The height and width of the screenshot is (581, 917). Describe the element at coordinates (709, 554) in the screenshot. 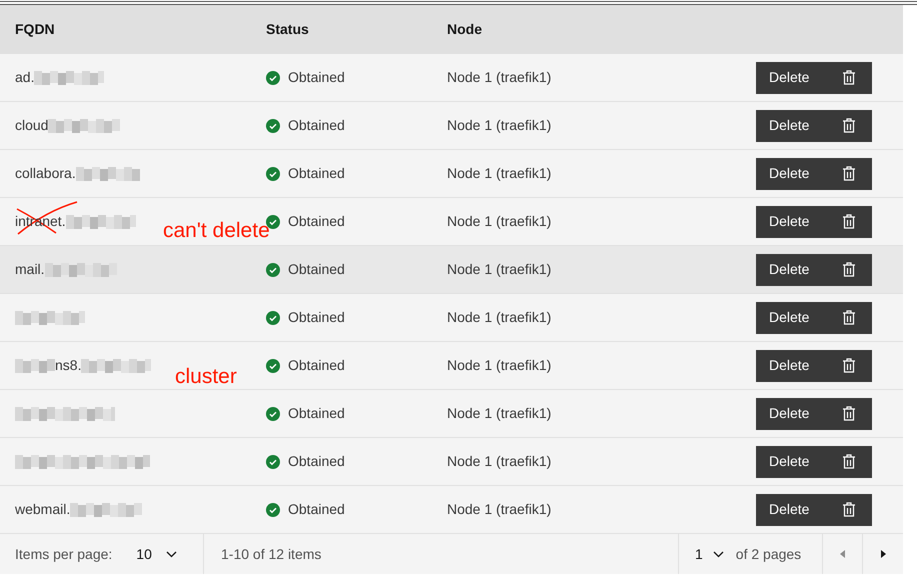

I see `page-select: 1` at that location.